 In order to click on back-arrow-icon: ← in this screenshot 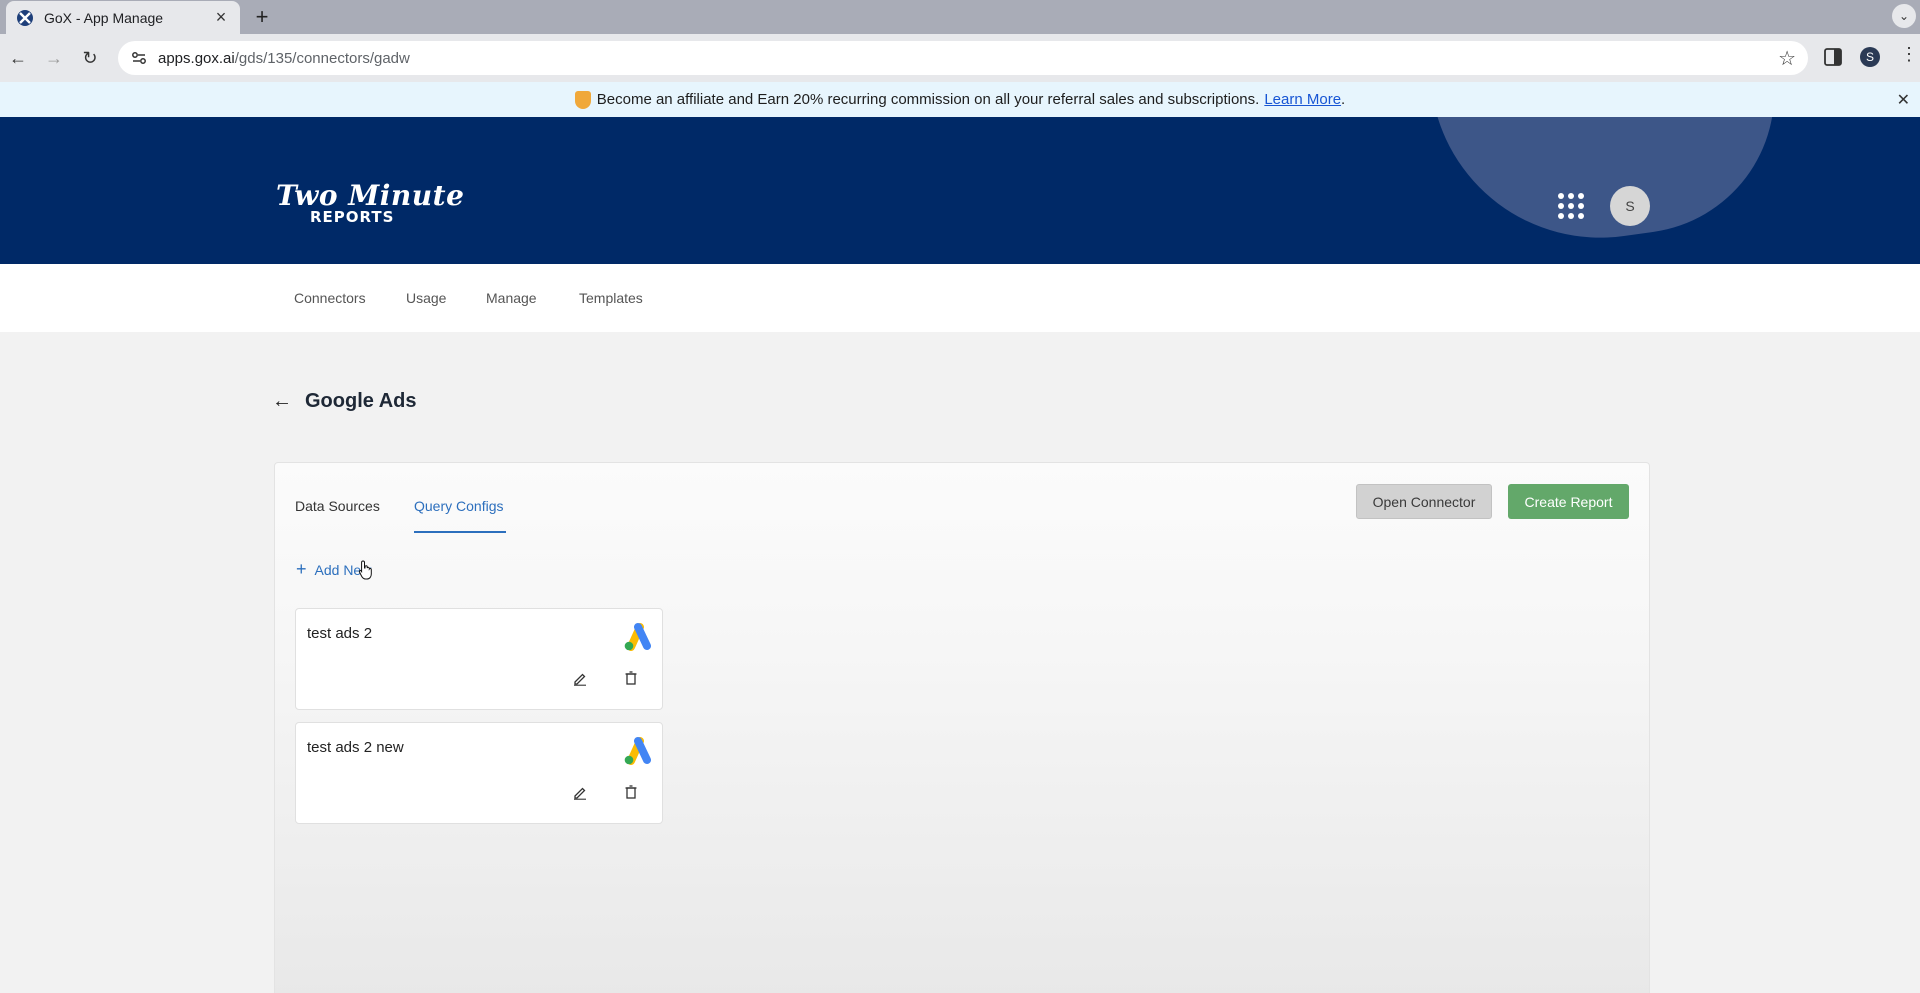, I will do `click(282, 401)`.